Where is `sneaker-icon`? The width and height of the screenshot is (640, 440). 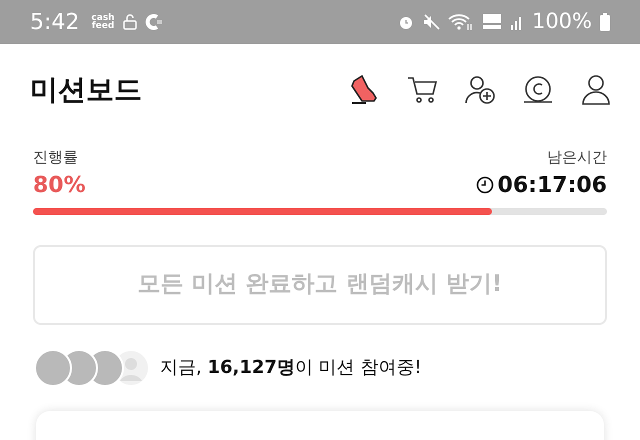
sneaker-icon is located at coordinates (364, 90).